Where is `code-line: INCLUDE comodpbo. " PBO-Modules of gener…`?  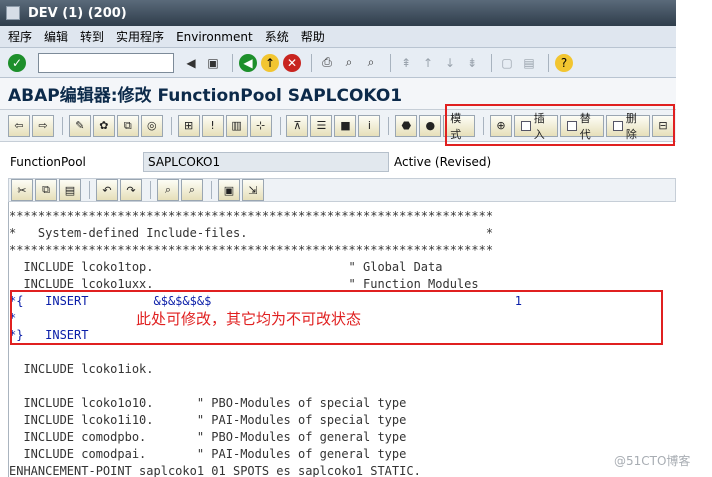 code-line: INCLUDE comodpbo. " PBO-Modules of gener… is located at coordinates (208, 437).